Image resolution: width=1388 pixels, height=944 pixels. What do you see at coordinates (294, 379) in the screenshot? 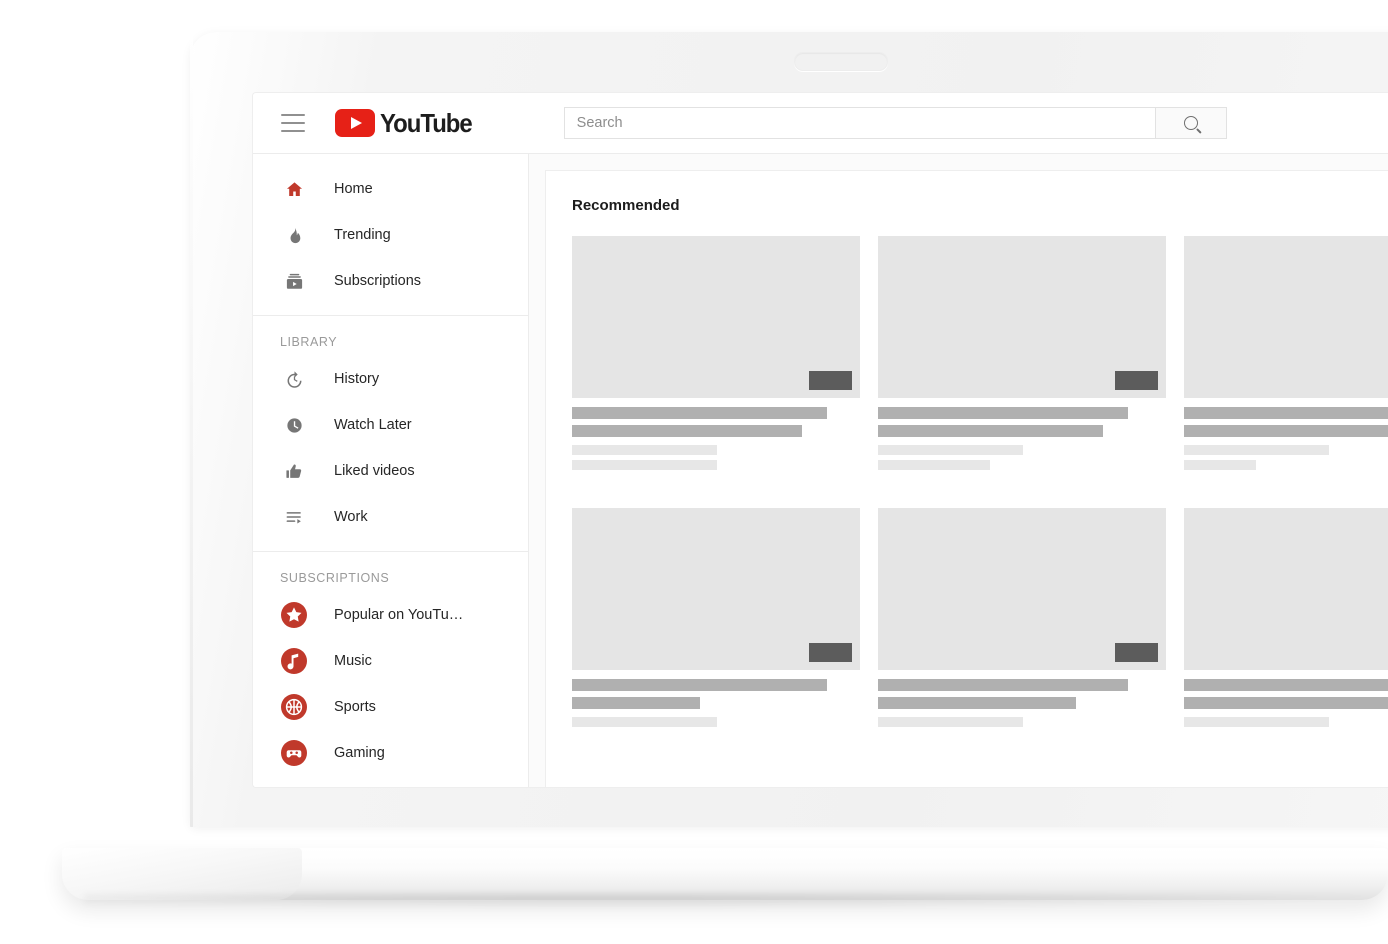
I see `history-clock-icon` at bounding box center [294, 379].